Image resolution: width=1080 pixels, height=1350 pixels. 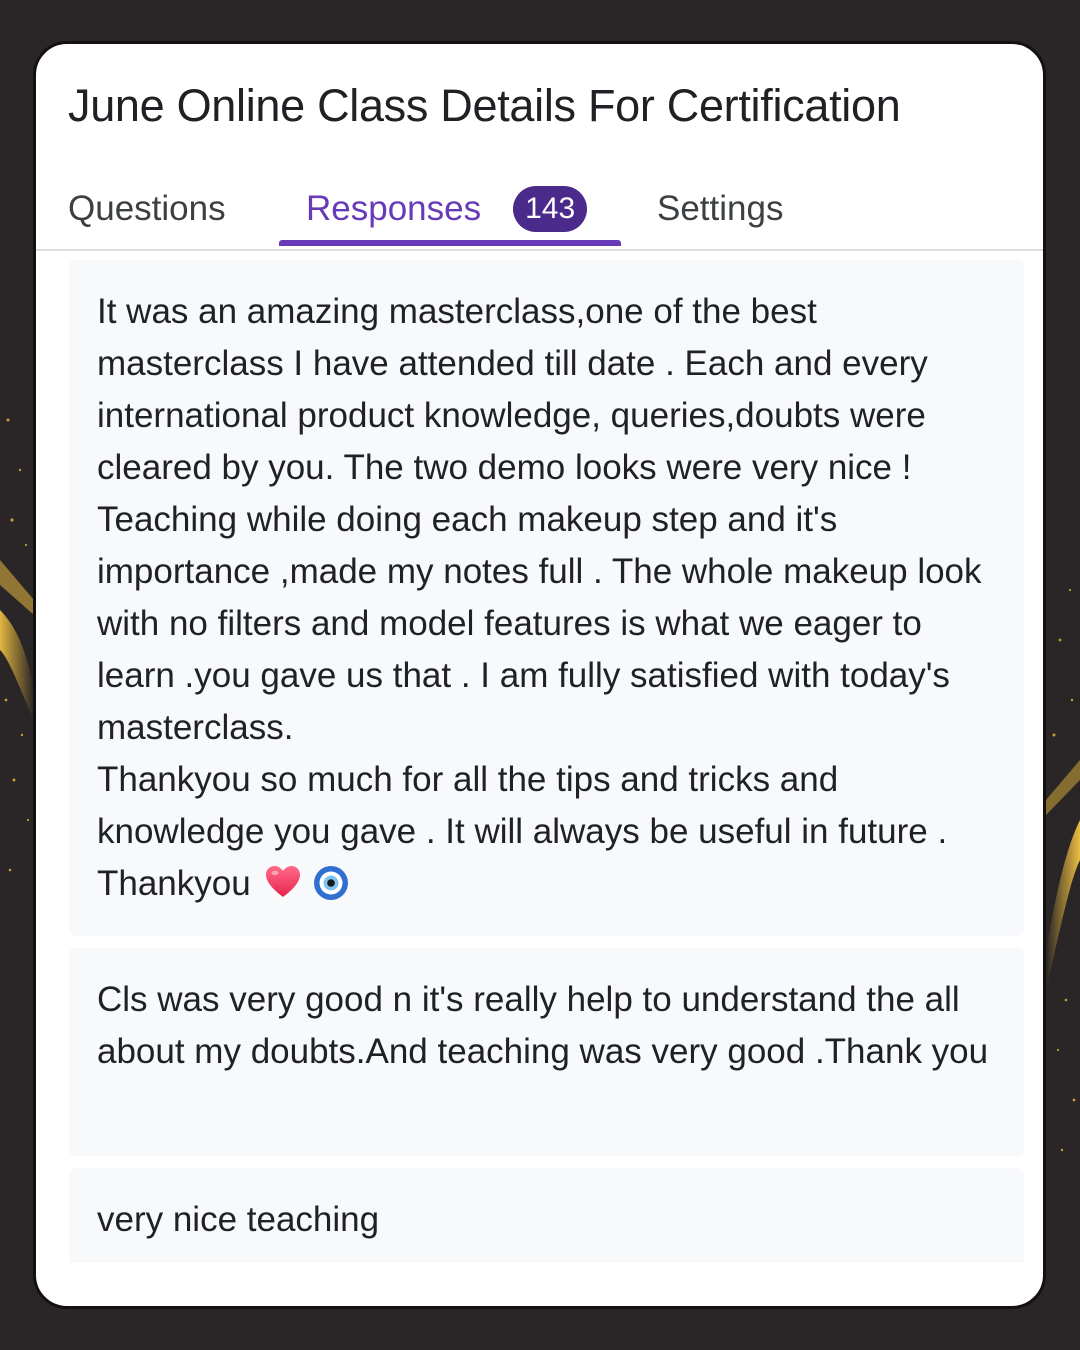 I want to click on response-text: very nice teaching, so click(x=238, y=1219).